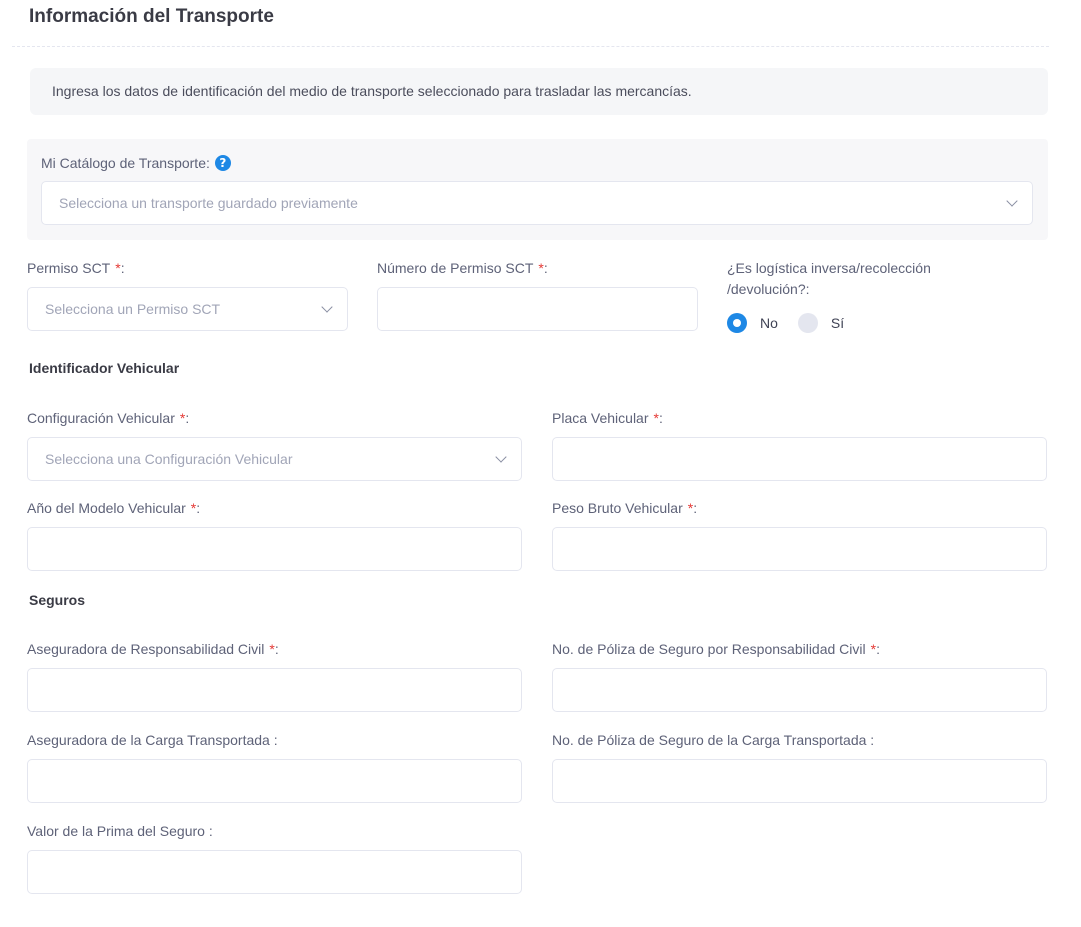 This screenshot has height=927, width=1081. What do you see at coordinates (274, 549) in the screenshot?
I see `anio-modelo-input` at bounding box center [274, 549].